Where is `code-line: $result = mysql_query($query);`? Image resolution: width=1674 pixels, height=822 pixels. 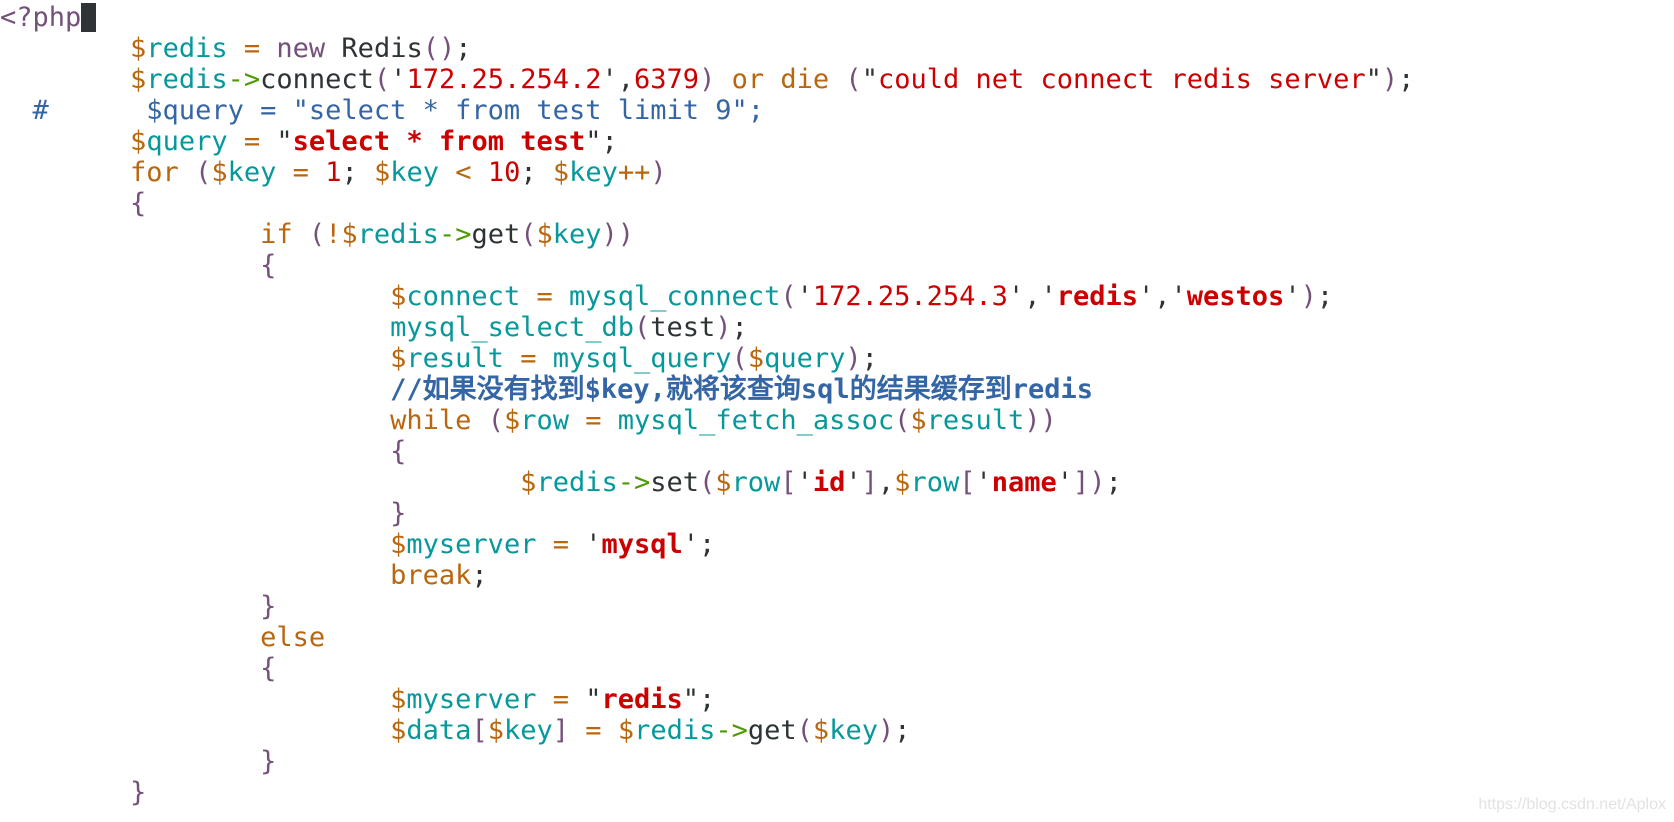
code-line: $result = mysql_query($query); is located at coordinates (707, 358).